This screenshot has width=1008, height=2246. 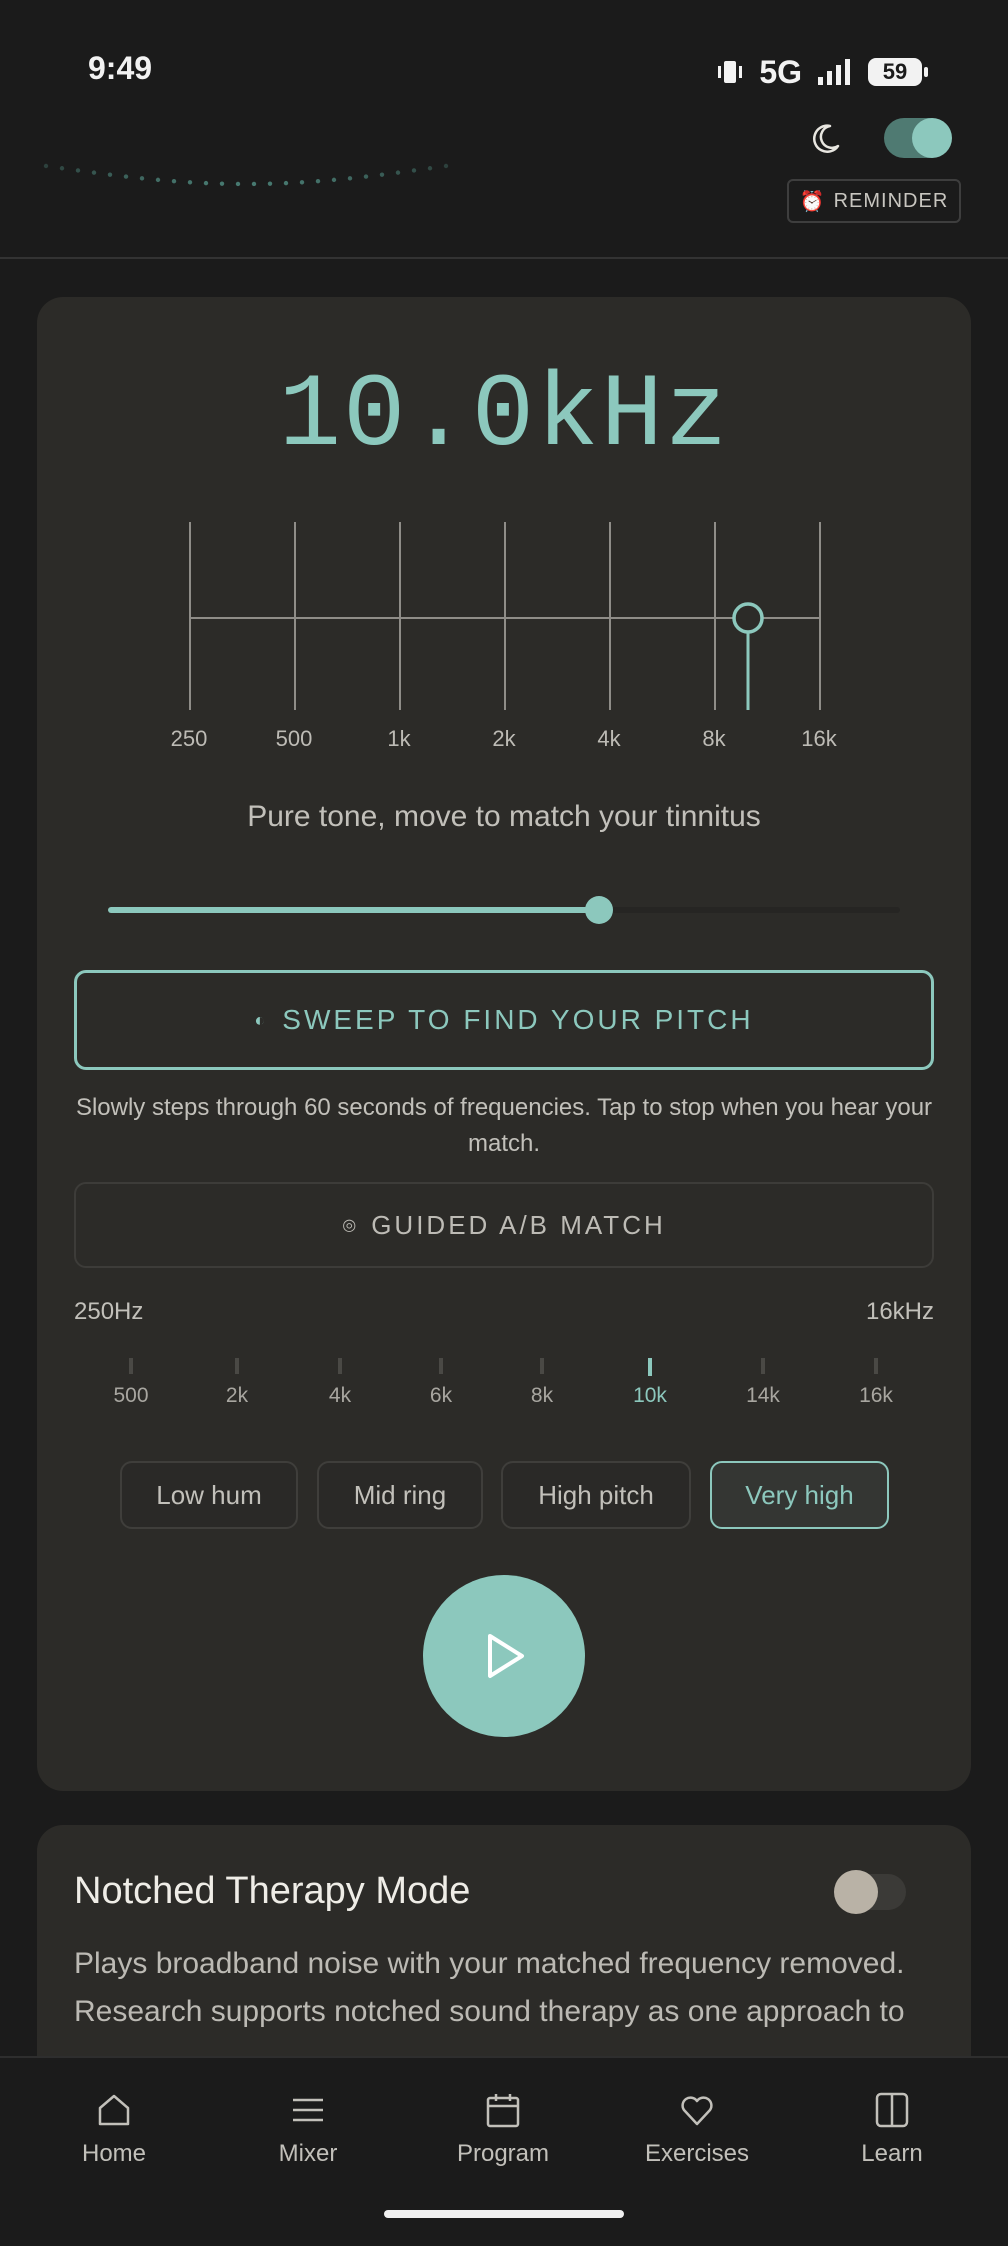 What do you see at coordinates (261, 1019) in the screenshot?
I see `half-circle-icon: ◐` at bounding box center [261, 1019].